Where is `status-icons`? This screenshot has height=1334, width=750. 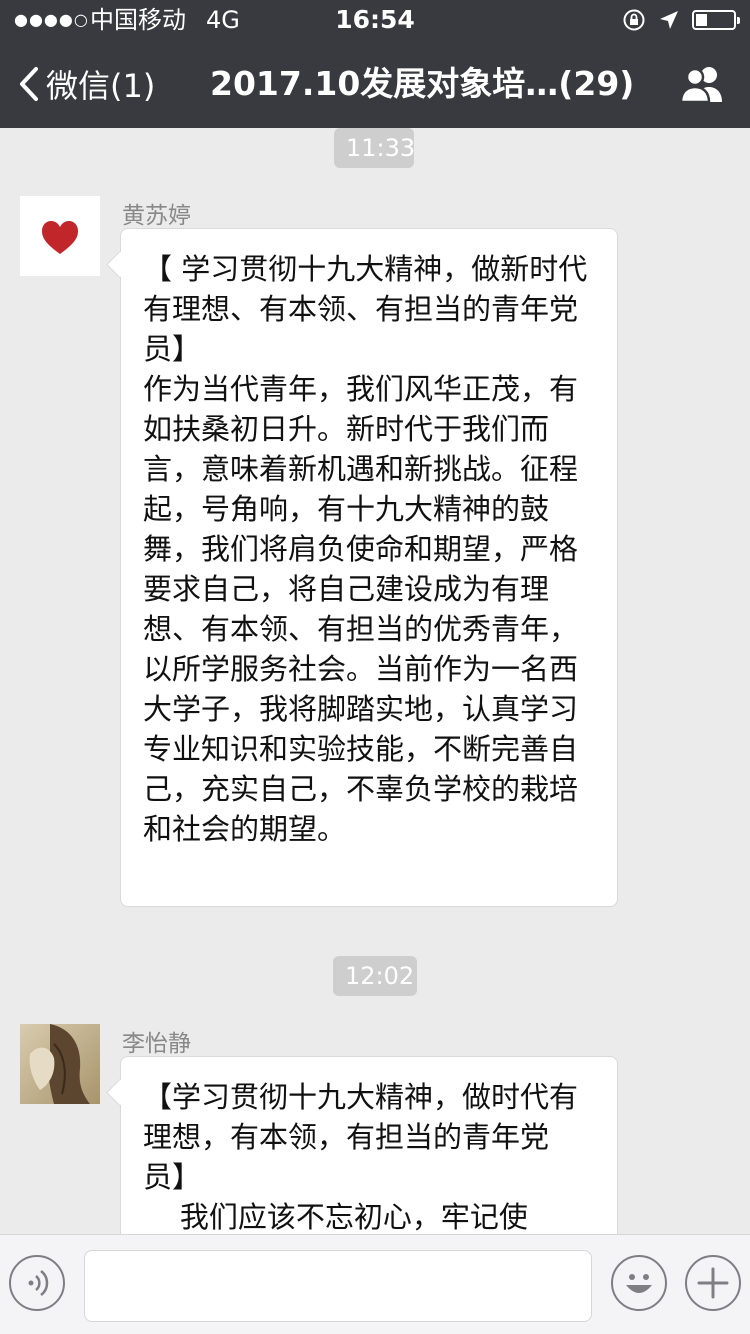
status-icons is located at coordinates (681, 20).